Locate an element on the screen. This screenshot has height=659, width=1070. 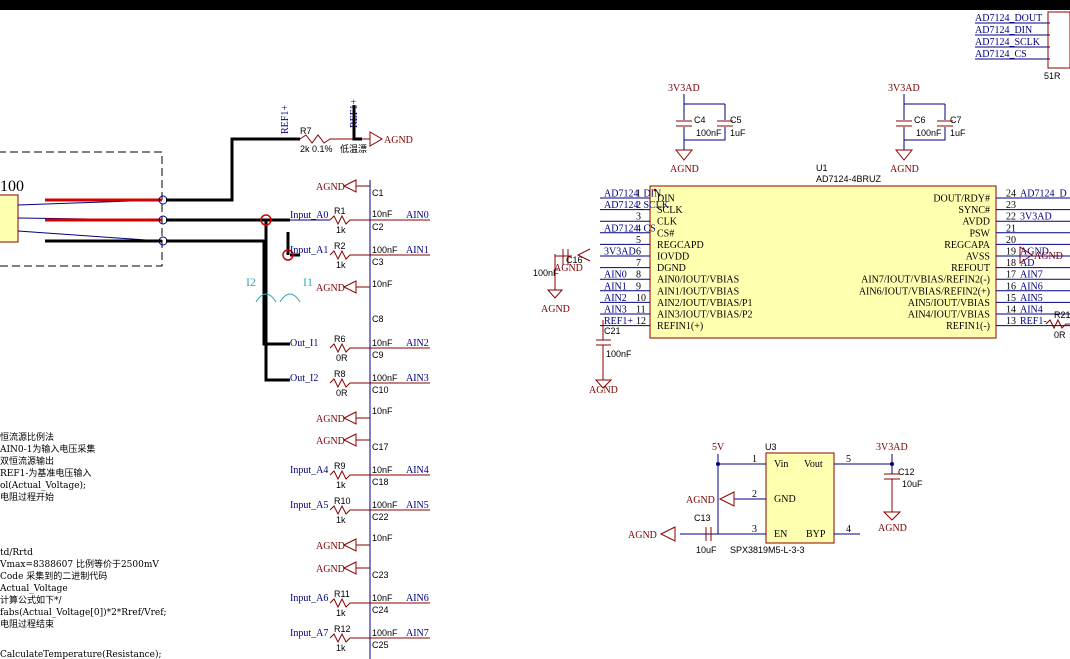
net-input-a6: Input_A6 is located at coordinates (309, 598).